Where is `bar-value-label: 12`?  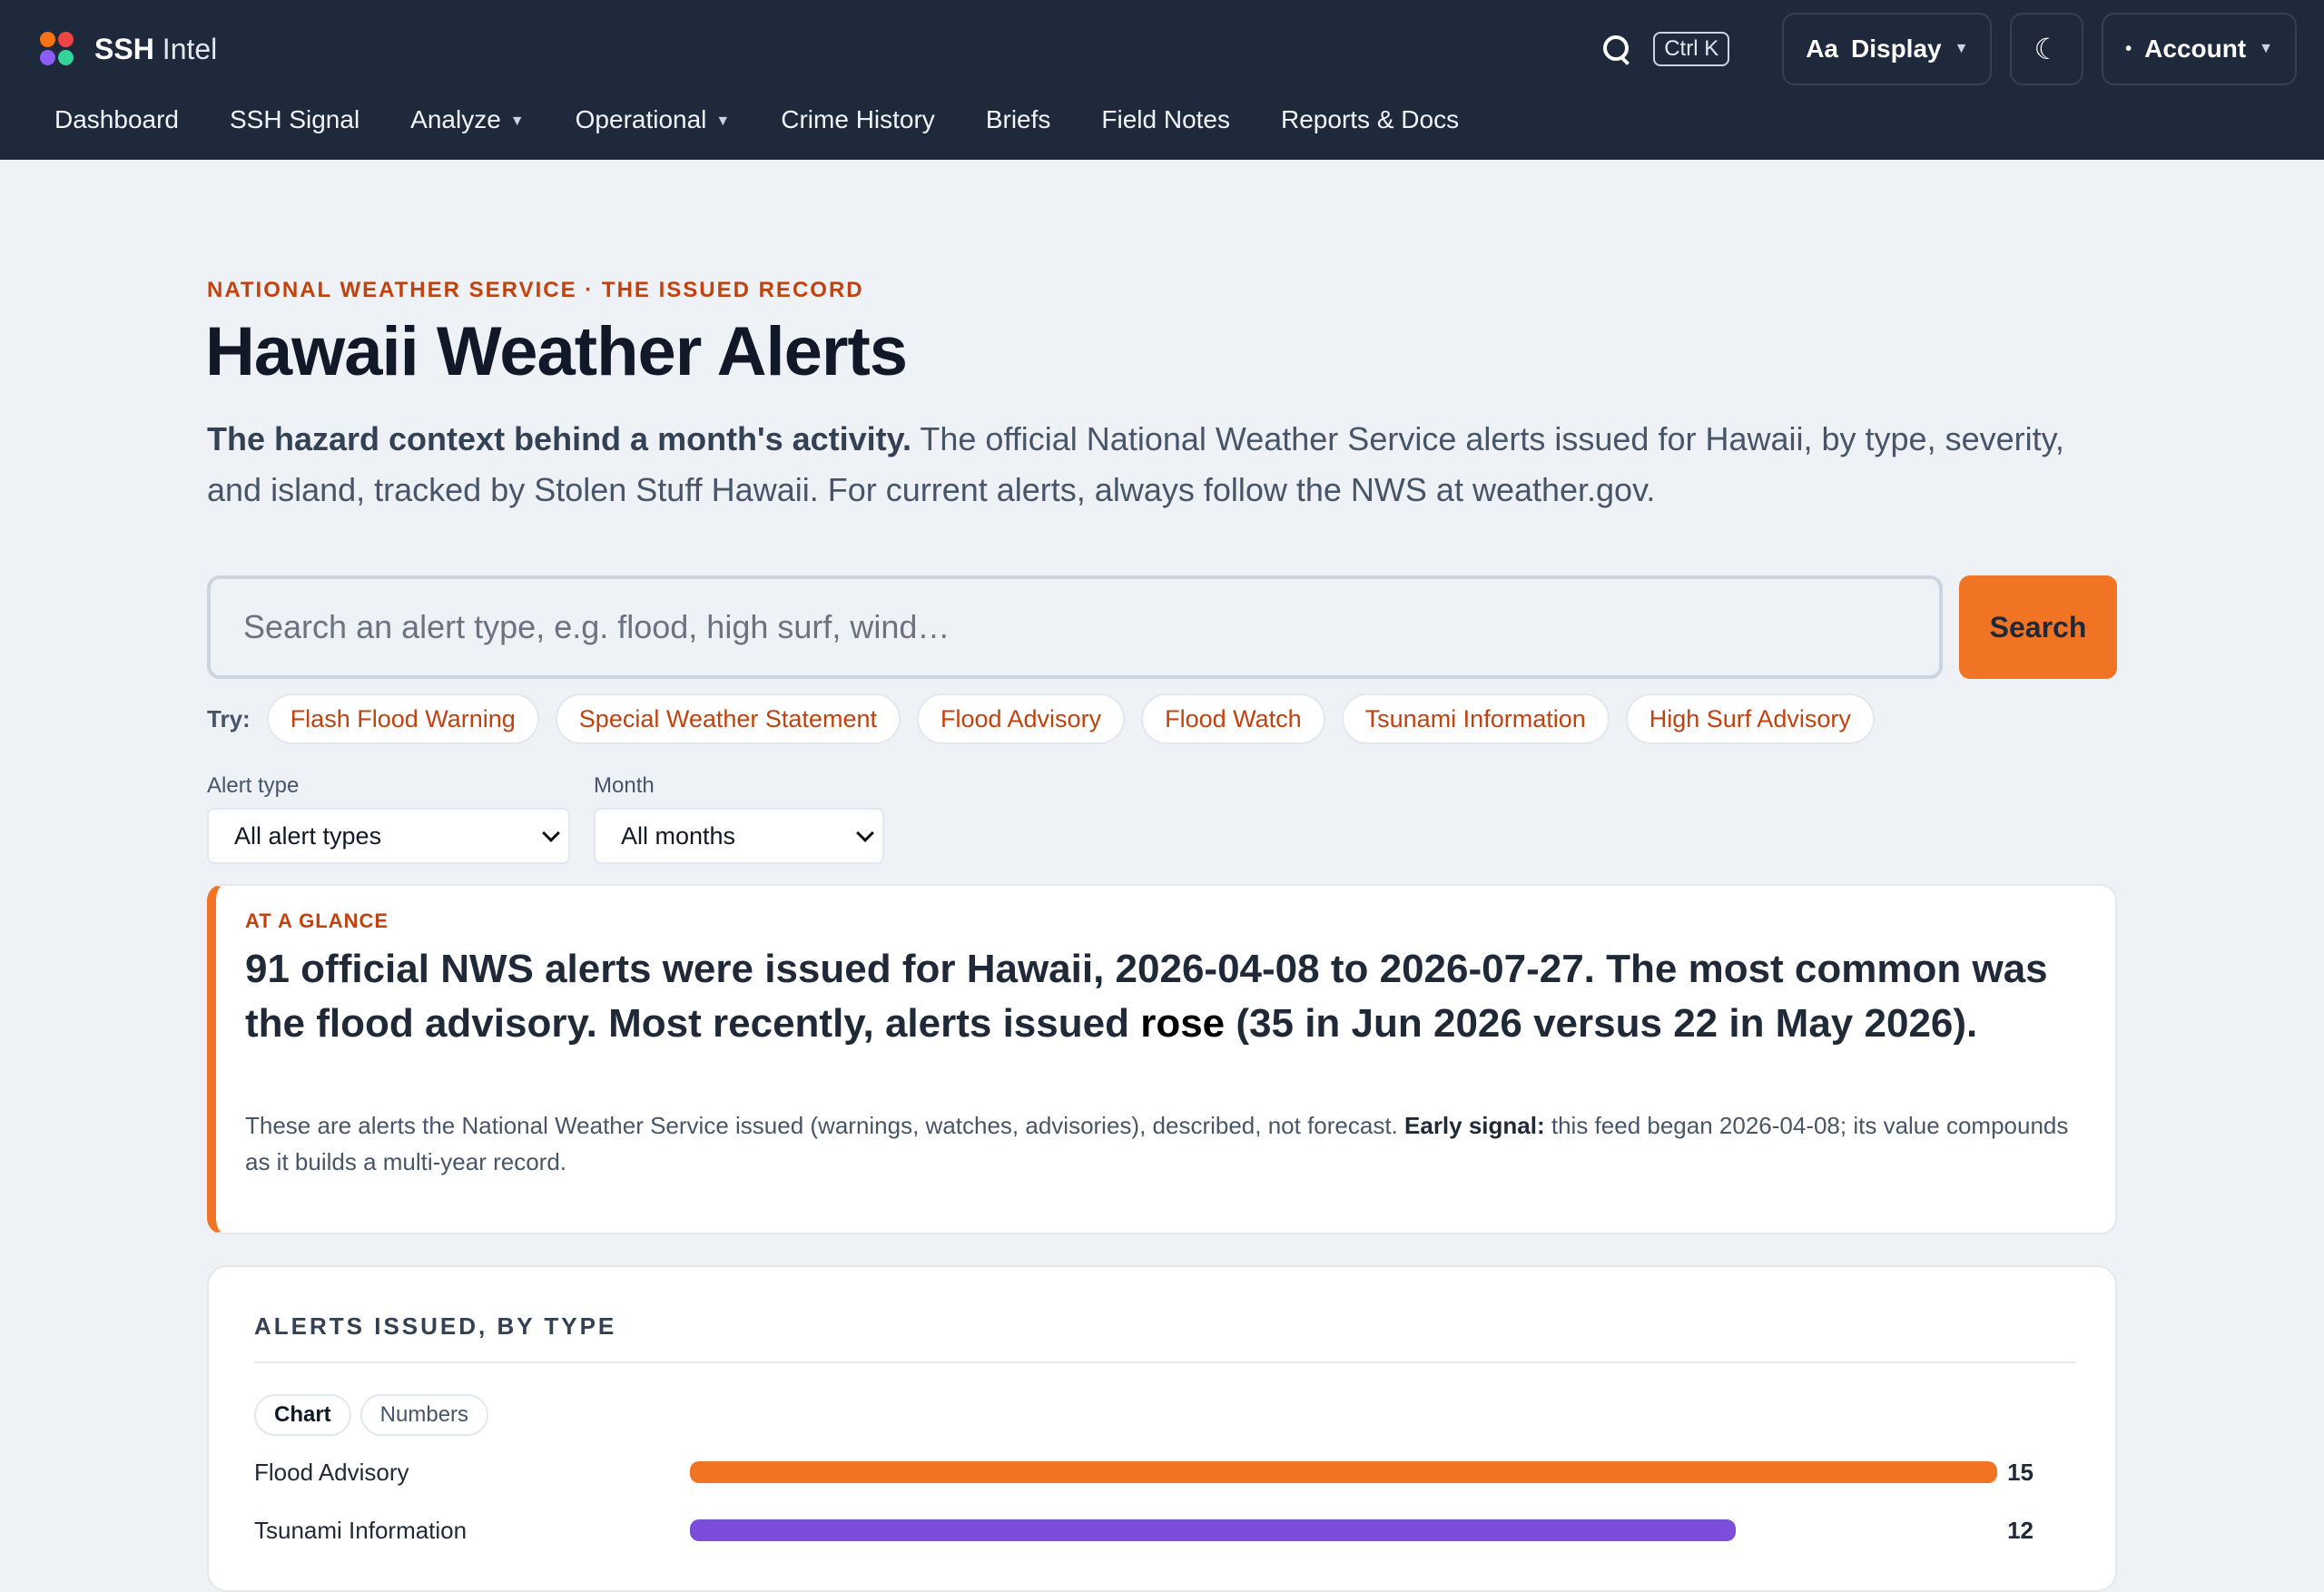
bar-value-label: 12 is located at coordinates (2020, 1530).